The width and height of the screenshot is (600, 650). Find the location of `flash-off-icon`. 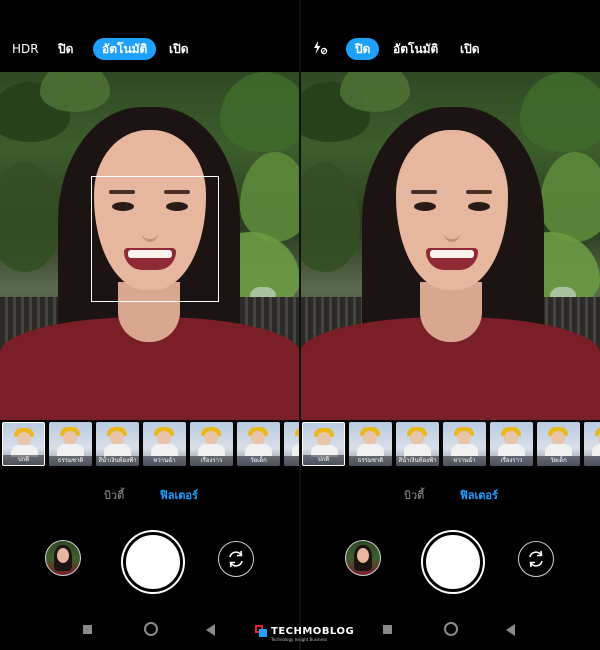

flash-off-icon is located at coordinates (320, 51).